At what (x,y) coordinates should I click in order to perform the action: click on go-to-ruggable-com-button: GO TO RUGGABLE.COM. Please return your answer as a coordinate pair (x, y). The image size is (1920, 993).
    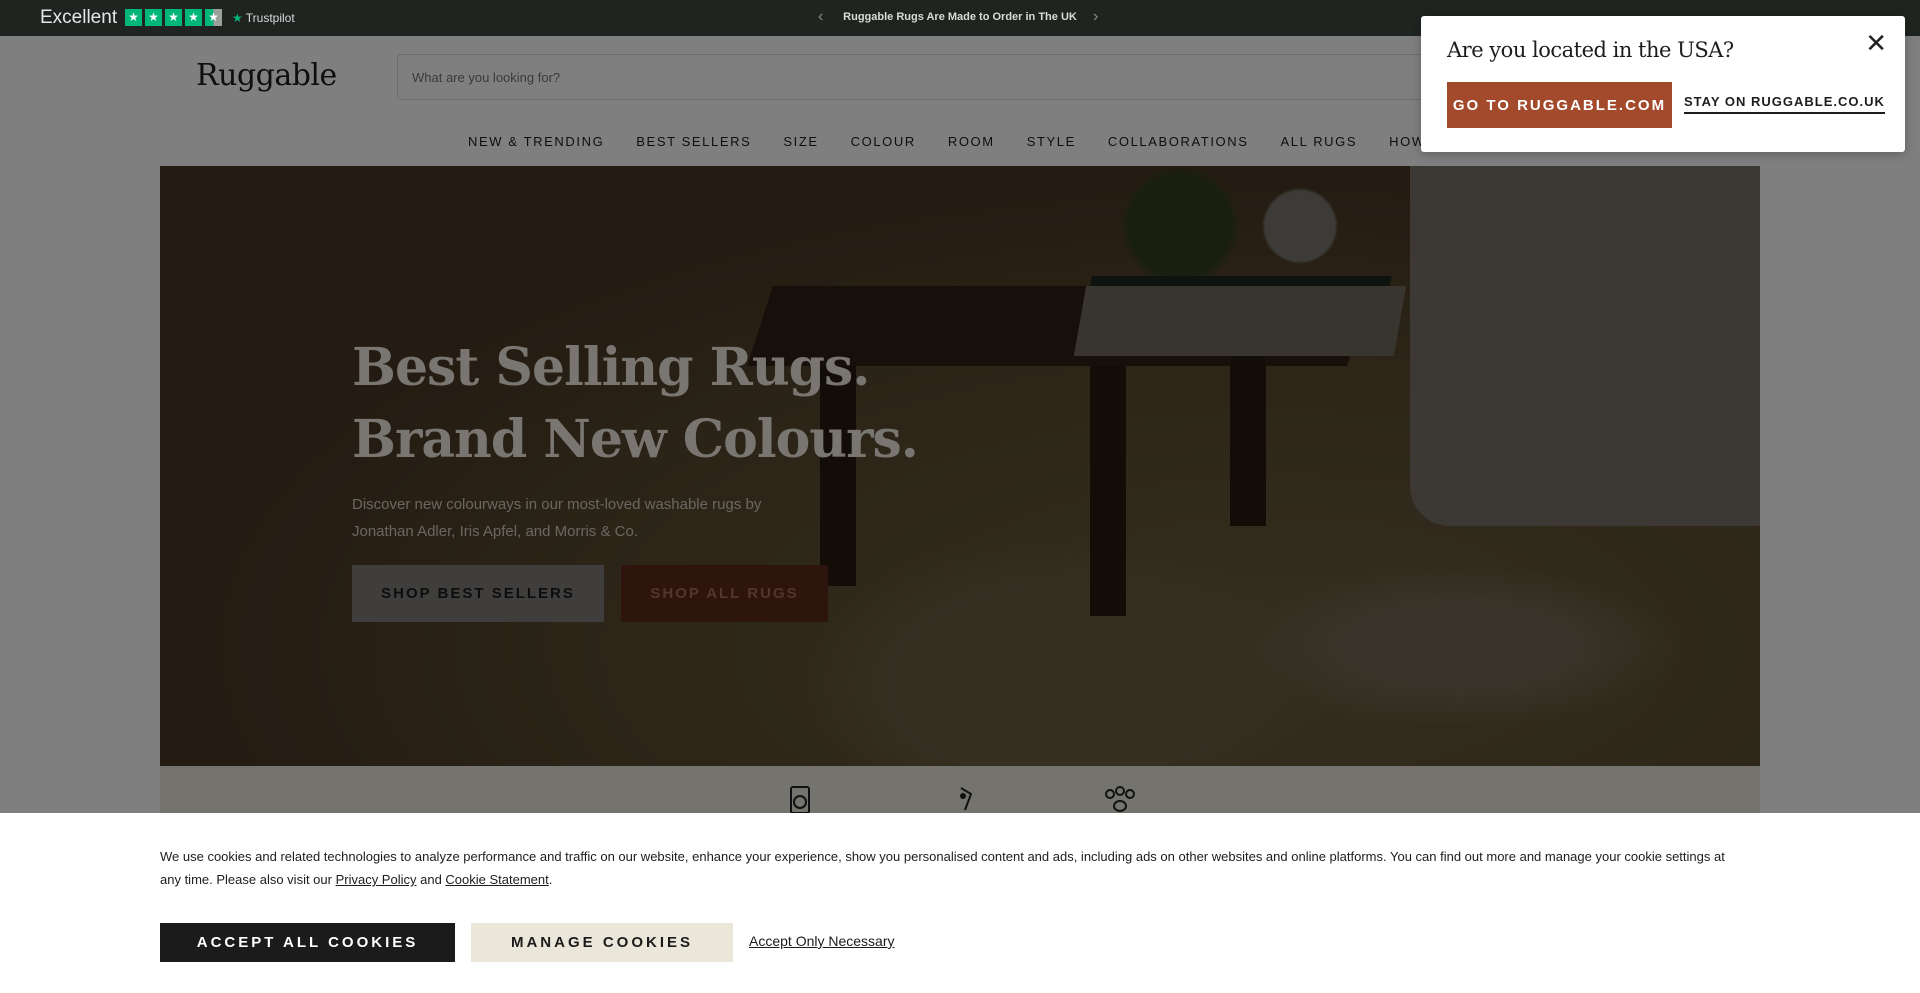
    Looking at the image, I should click on (1559, 105).